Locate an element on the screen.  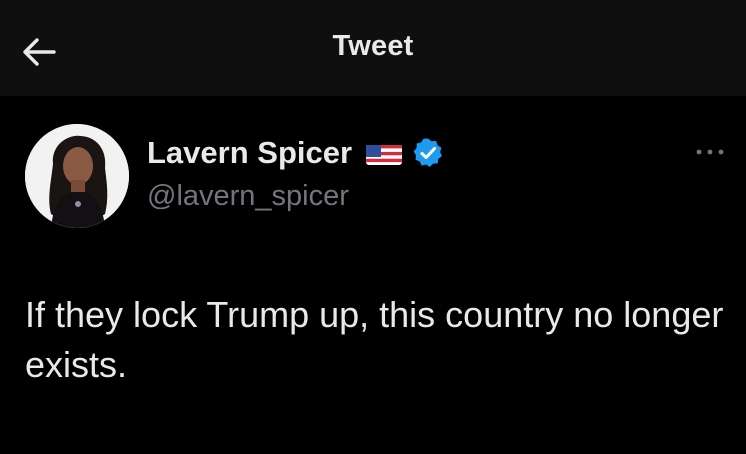
more-options-button is located at coordinates (710, 152).